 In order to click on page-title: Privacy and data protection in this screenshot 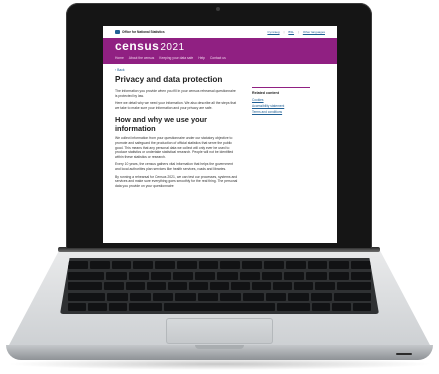, I will do `click(169, 79)`.